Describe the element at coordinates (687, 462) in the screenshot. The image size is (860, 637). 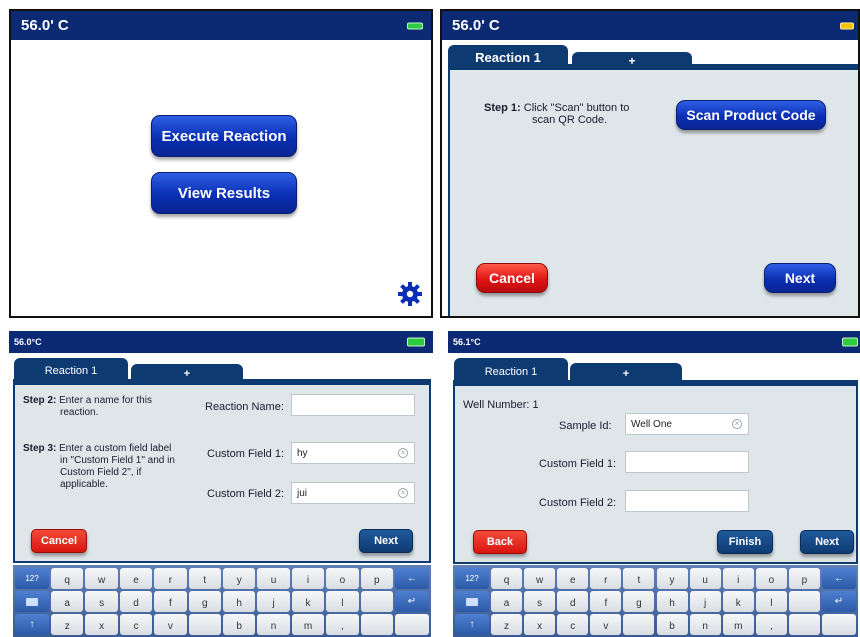
I see `custom-field-1-input` at that location.